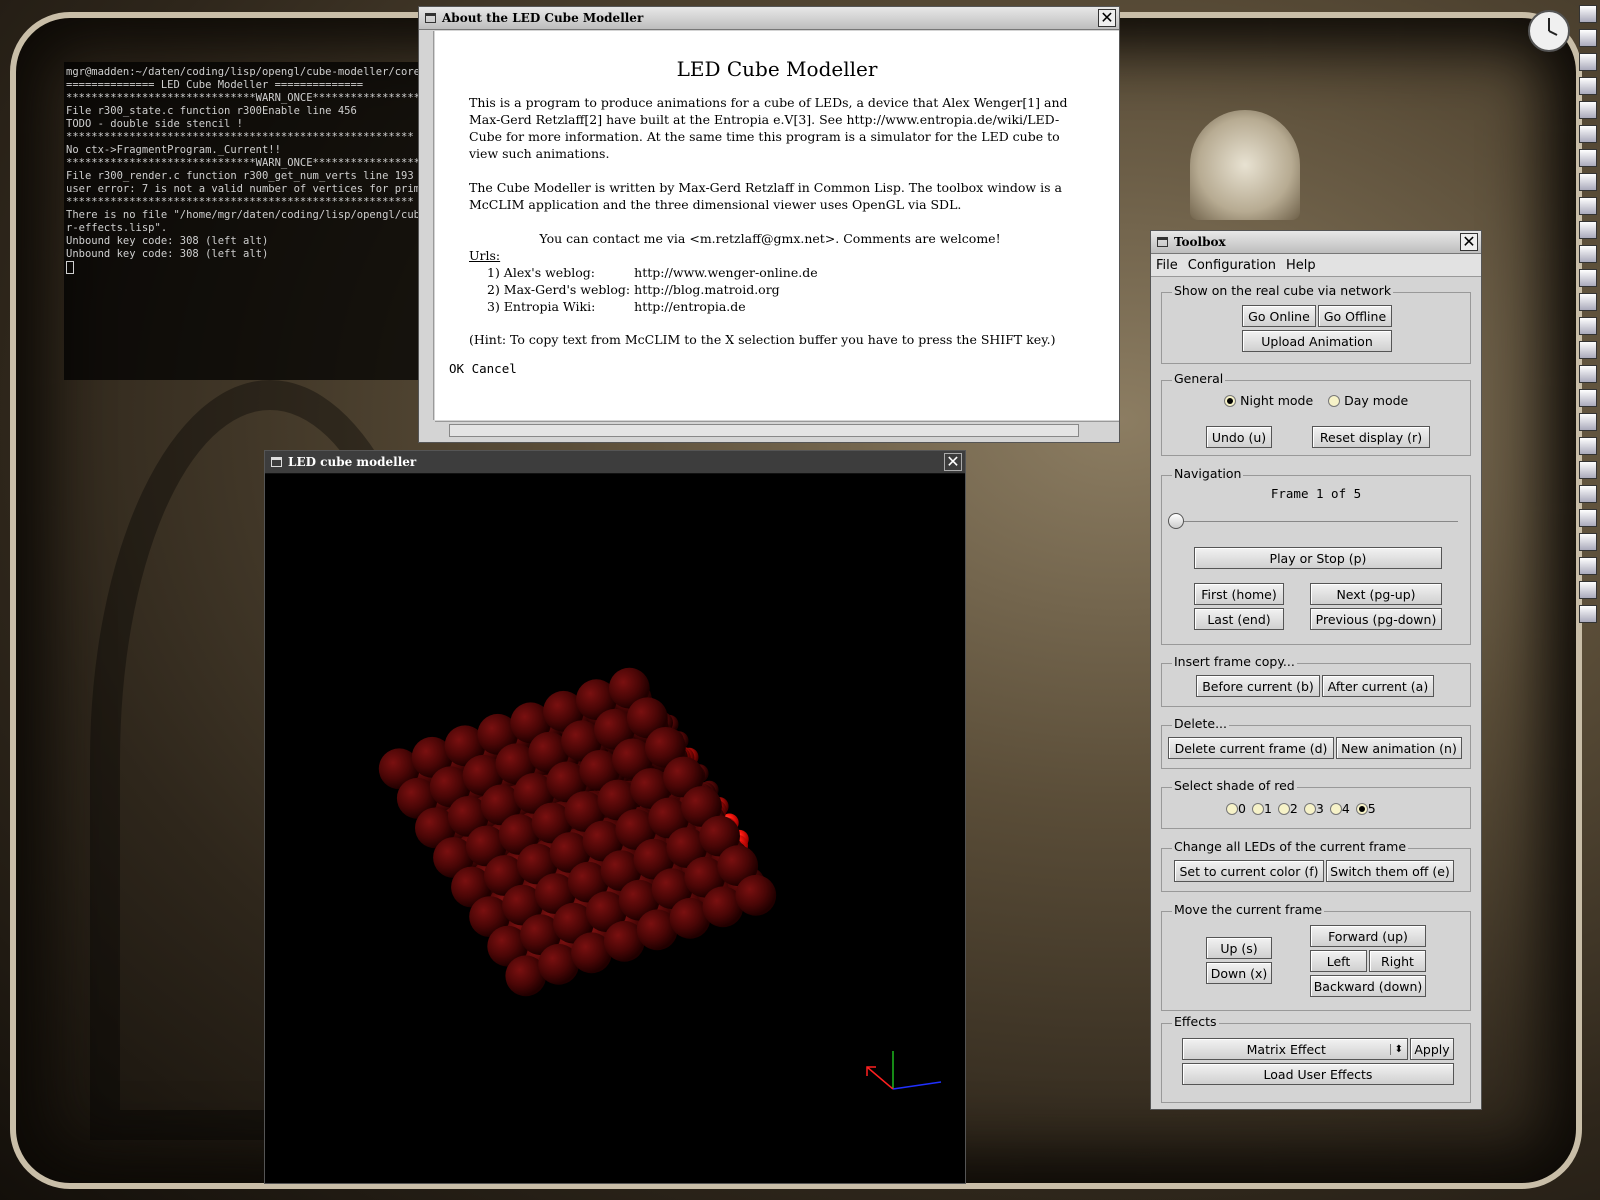  What do you see at coordinates (1232, 265) in the screenshot?
I see `menu-configuration: Configuration` at bounding box center [1232, 265].